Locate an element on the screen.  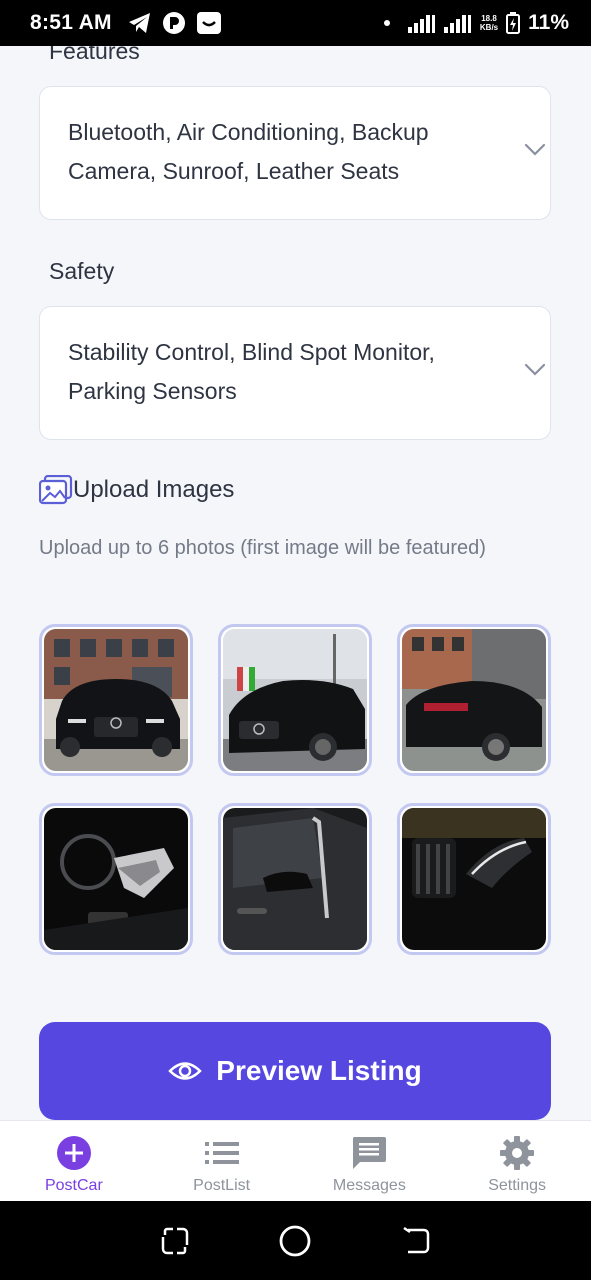
image-gallery-icon is located at coordinates (56, 490).